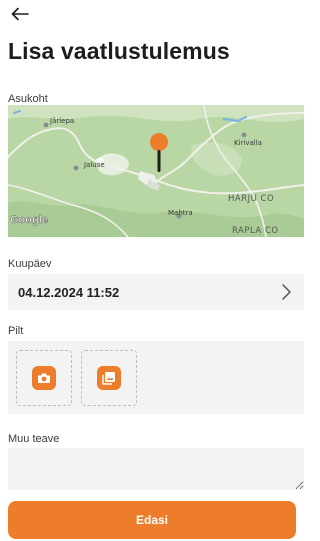  What do you see at coordinates (16, 331) in the screenshot?
I see `photo-label: Pilt` at bounding box center [16, 331].